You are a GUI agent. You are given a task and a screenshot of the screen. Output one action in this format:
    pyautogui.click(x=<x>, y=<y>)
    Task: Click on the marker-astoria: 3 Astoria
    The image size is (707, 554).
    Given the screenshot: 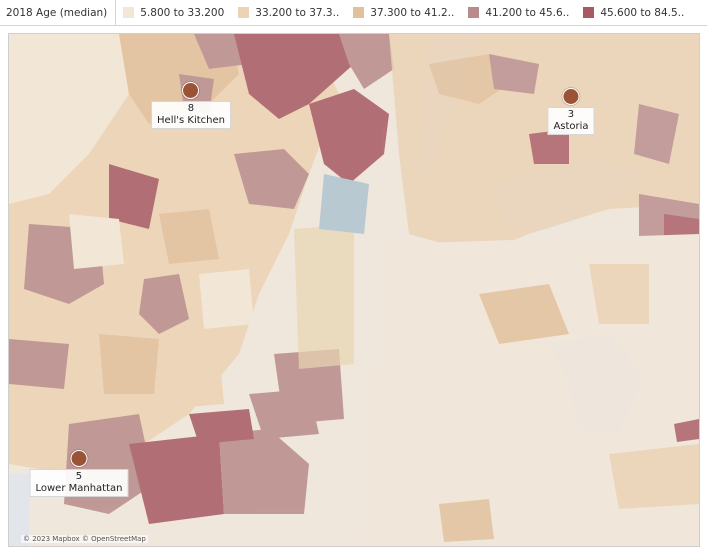 What is the action you would take?
    pyautogui.click(x=571, y=111)
    